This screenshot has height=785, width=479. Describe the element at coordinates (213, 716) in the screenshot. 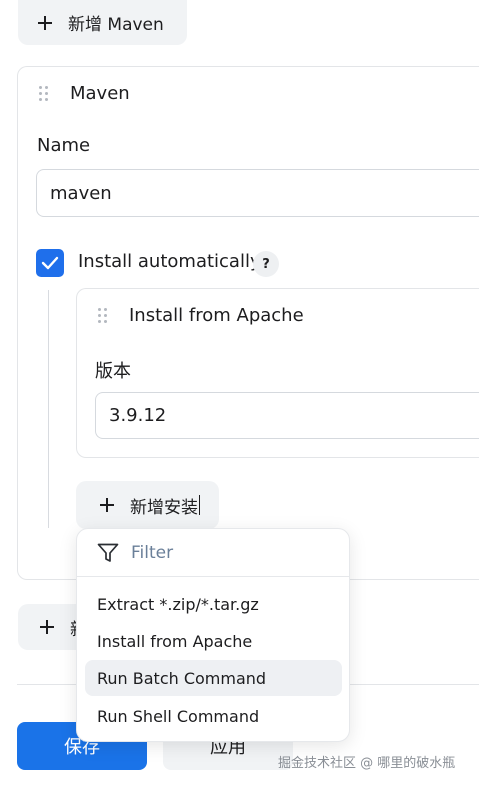

I see `menu-item-run-shell-command: Run Shell Command` at that location.